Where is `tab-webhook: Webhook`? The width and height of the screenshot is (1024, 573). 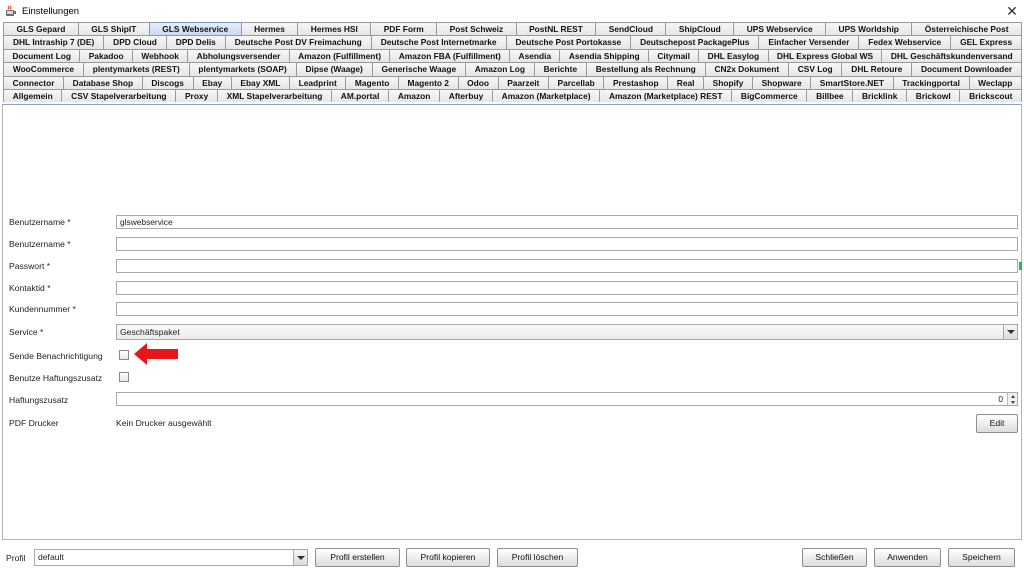
tab-webhook: Webhook is located at coordinates (160, 55).